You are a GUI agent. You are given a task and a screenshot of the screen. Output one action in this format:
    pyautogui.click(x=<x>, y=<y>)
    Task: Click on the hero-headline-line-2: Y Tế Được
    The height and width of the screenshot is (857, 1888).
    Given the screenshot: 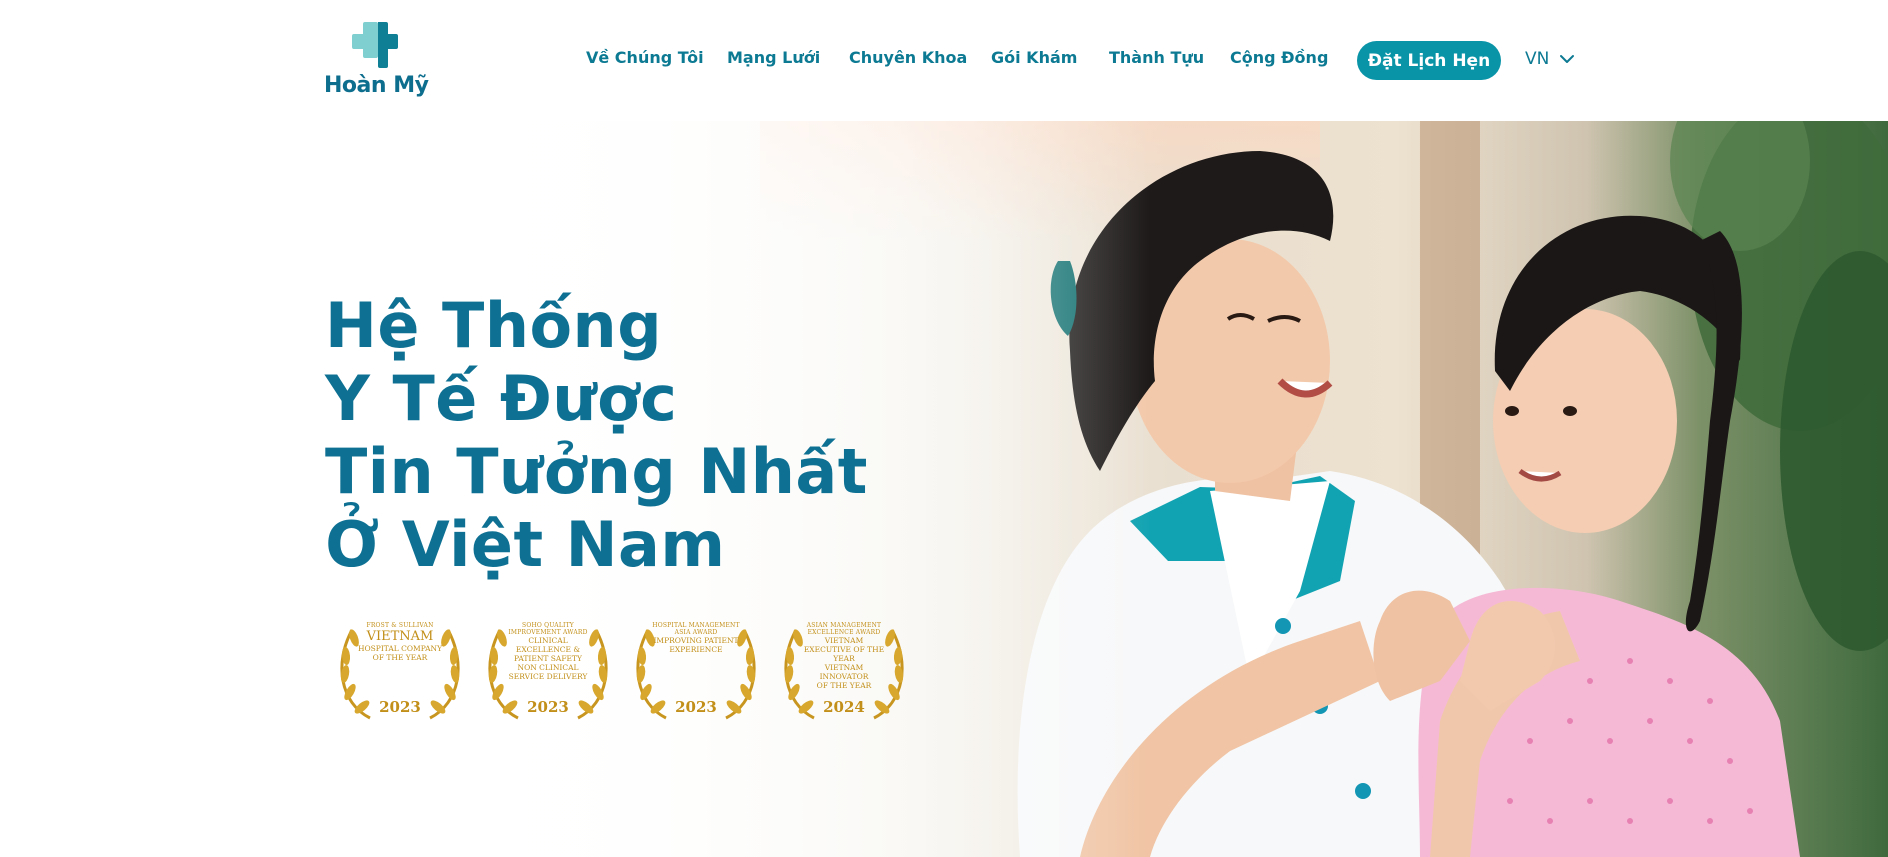 What is the action you would take?
    pyautogui.click(x=501, y=398)
    